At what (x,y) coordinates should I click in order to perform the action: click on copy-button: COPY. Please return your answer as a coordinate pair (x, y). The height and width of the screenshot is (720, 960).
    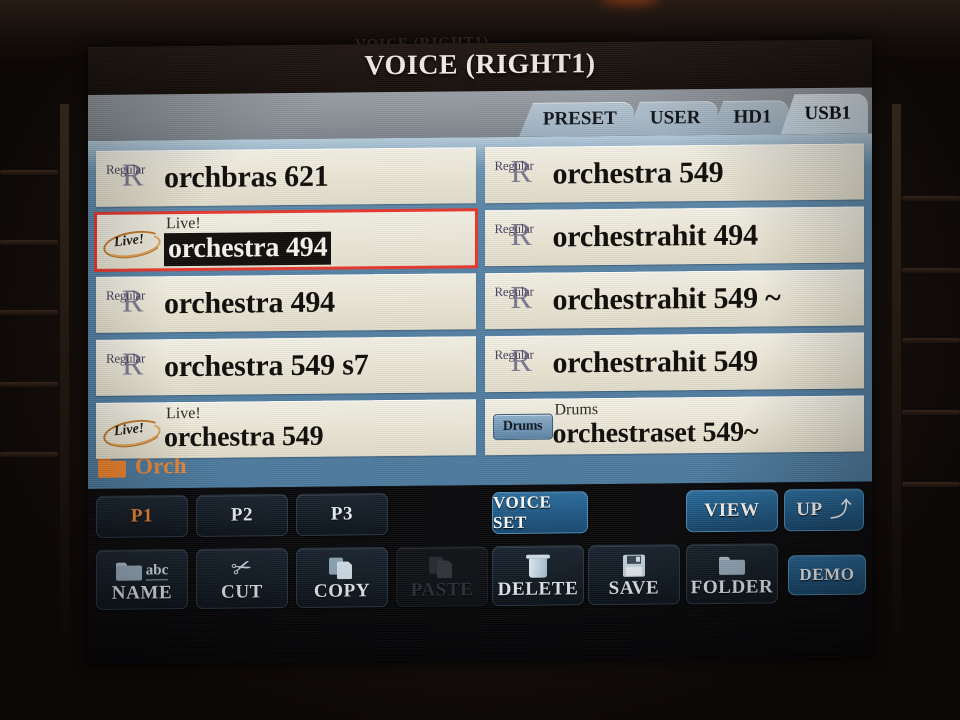
    Looking at the image, I should click on (342, 578).